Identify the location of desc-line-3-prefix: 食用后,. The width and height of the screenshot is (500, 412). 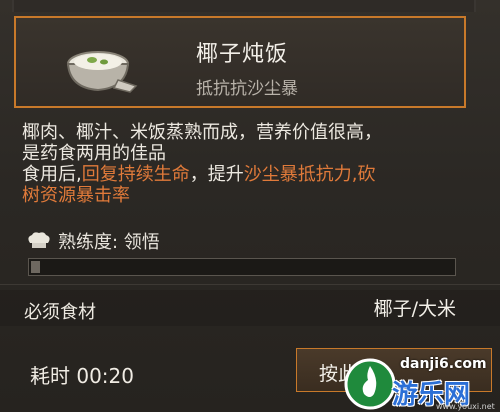
(52, 174).